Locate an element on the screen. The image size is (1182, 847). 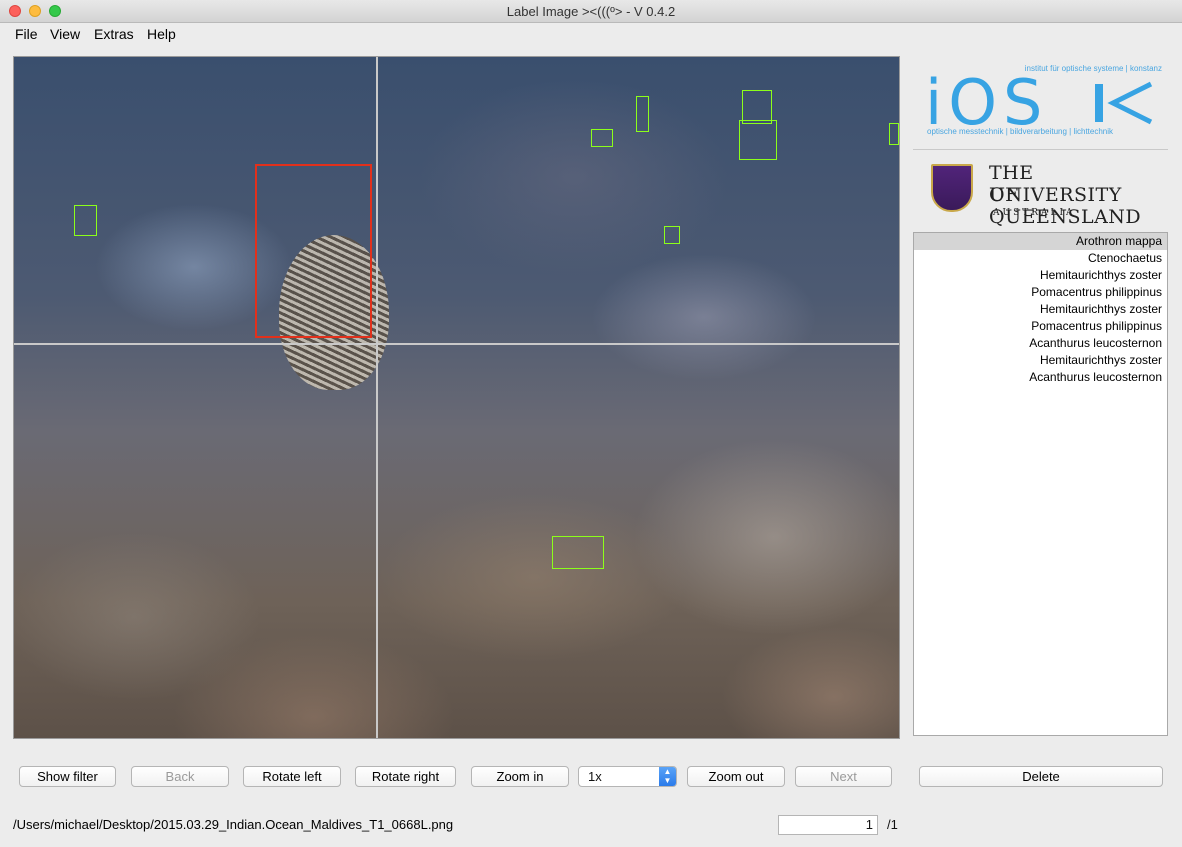
bounding-box-selected is located at coordinates (313, 251).